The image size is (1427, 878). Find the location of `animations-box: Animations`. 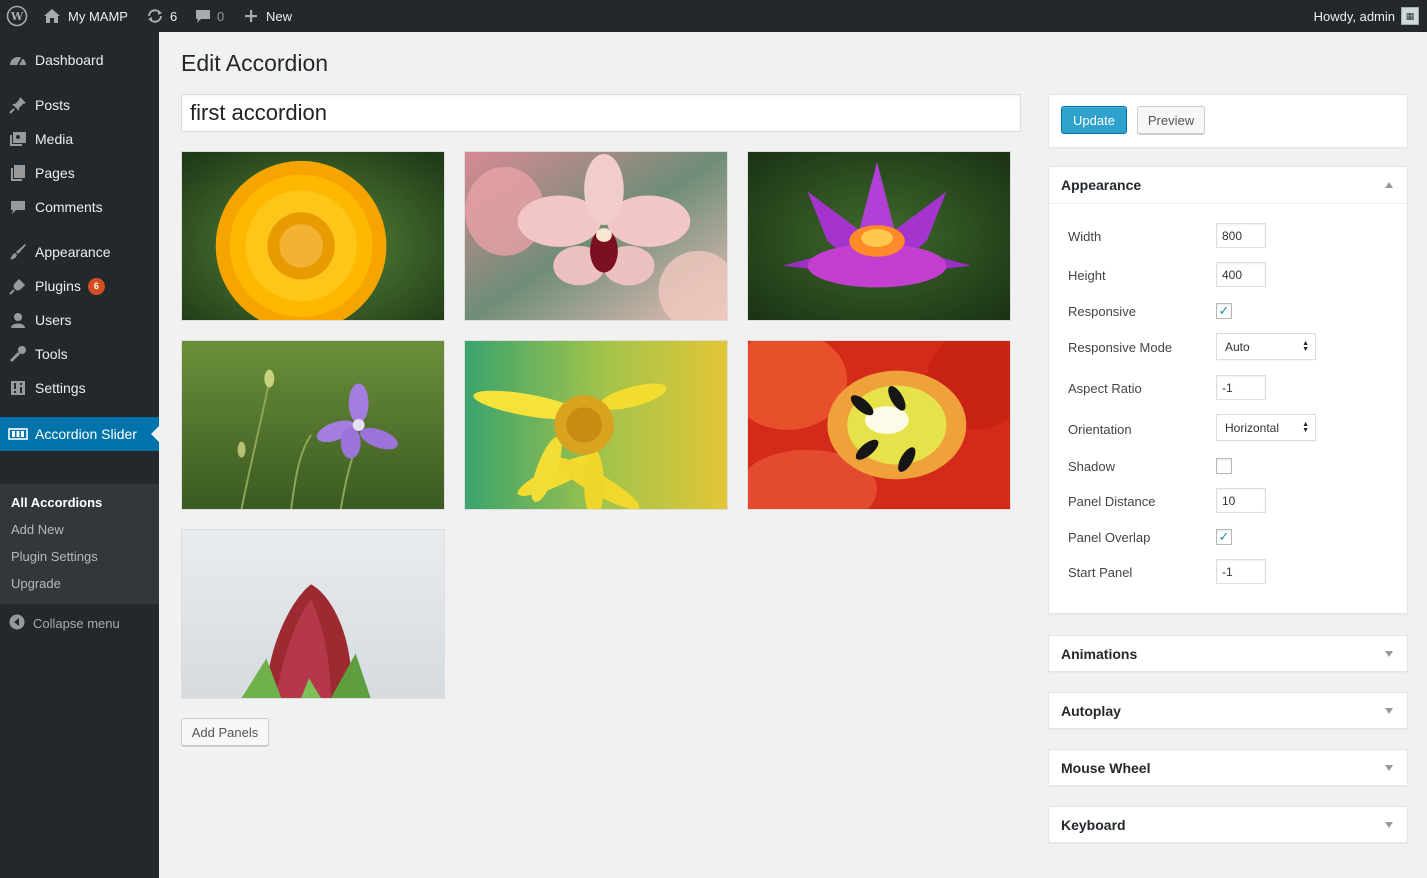

animations-box: Animations is located at coordinates (1228, 653).